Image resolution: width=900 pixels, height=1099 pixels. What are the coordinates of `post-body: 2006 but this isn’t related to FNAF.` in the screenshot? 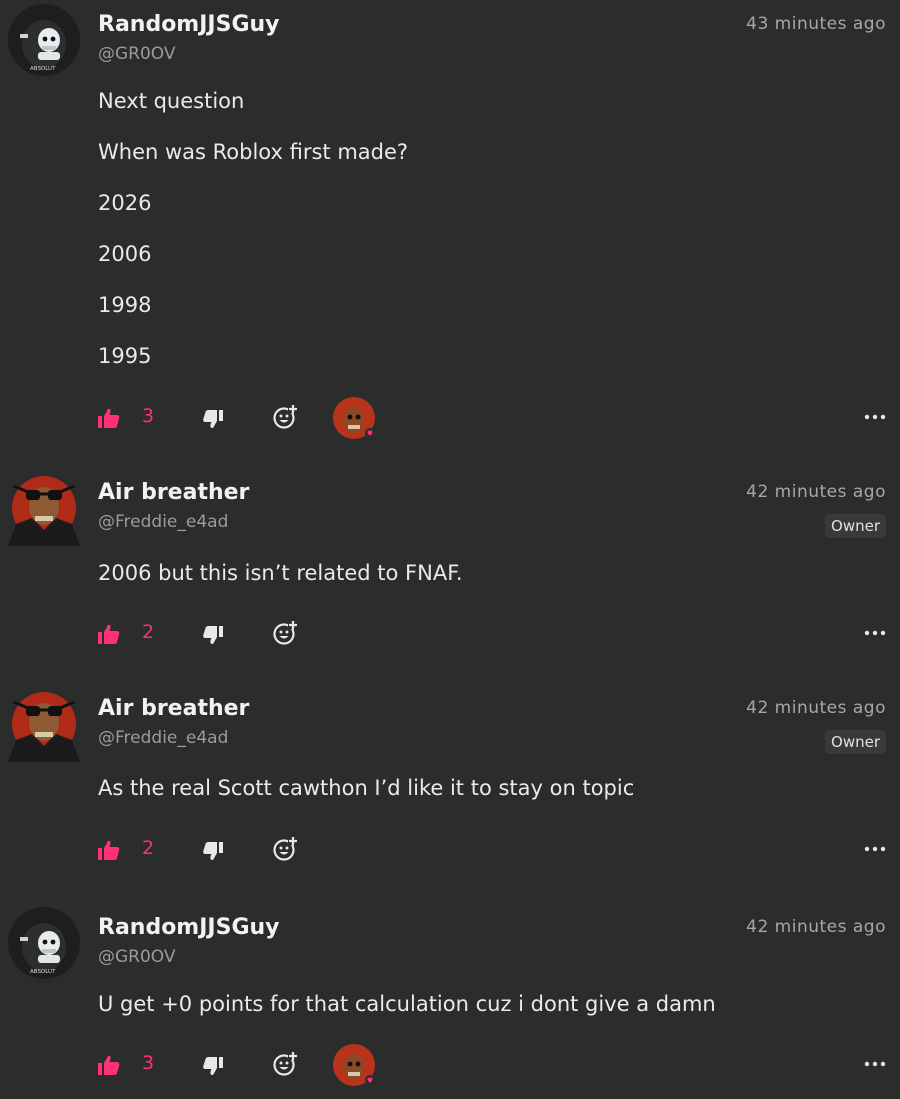 It's located at (280, 573).